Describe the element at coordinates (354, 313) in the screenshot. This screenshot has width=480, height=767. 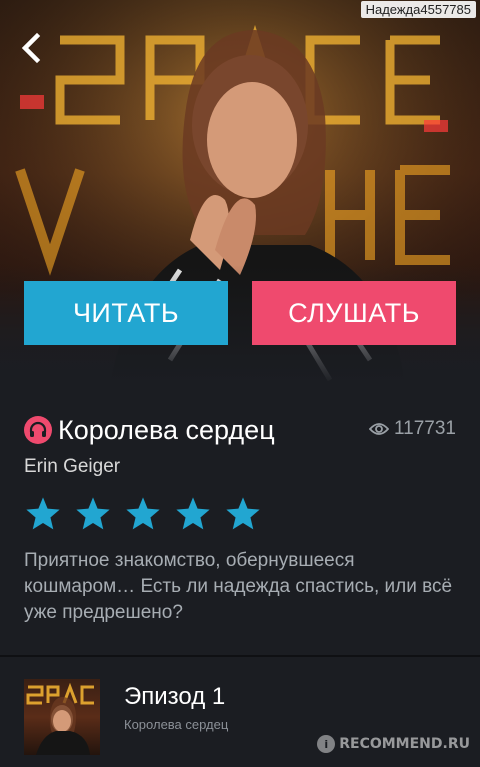
I see `listen-button: СЛУШАТЬ` at that location.